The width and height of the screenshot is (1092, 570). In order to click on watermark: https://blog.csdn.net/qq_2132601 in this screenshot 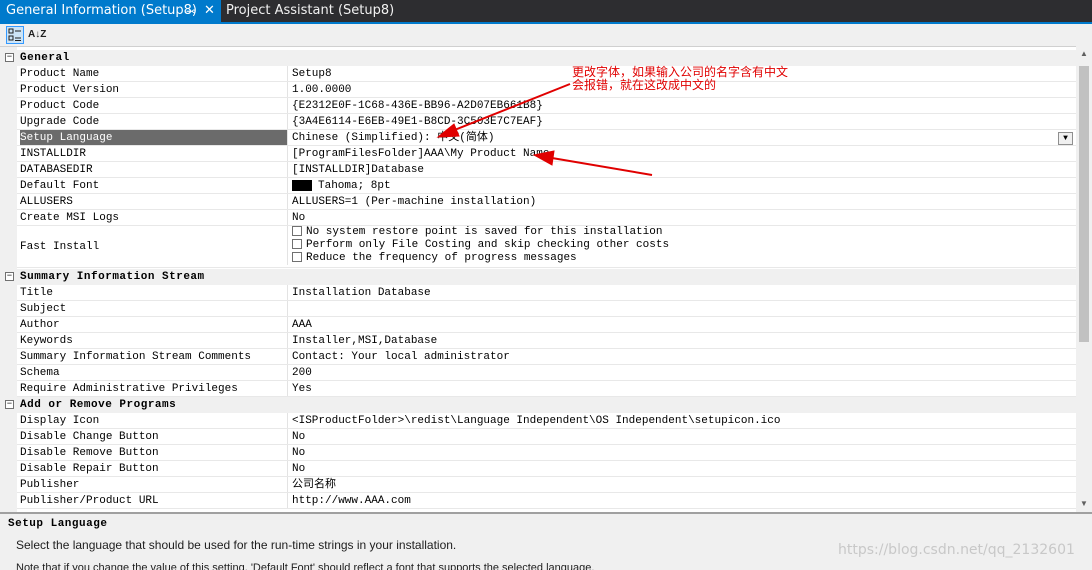, I will do `click(956, 550)`.